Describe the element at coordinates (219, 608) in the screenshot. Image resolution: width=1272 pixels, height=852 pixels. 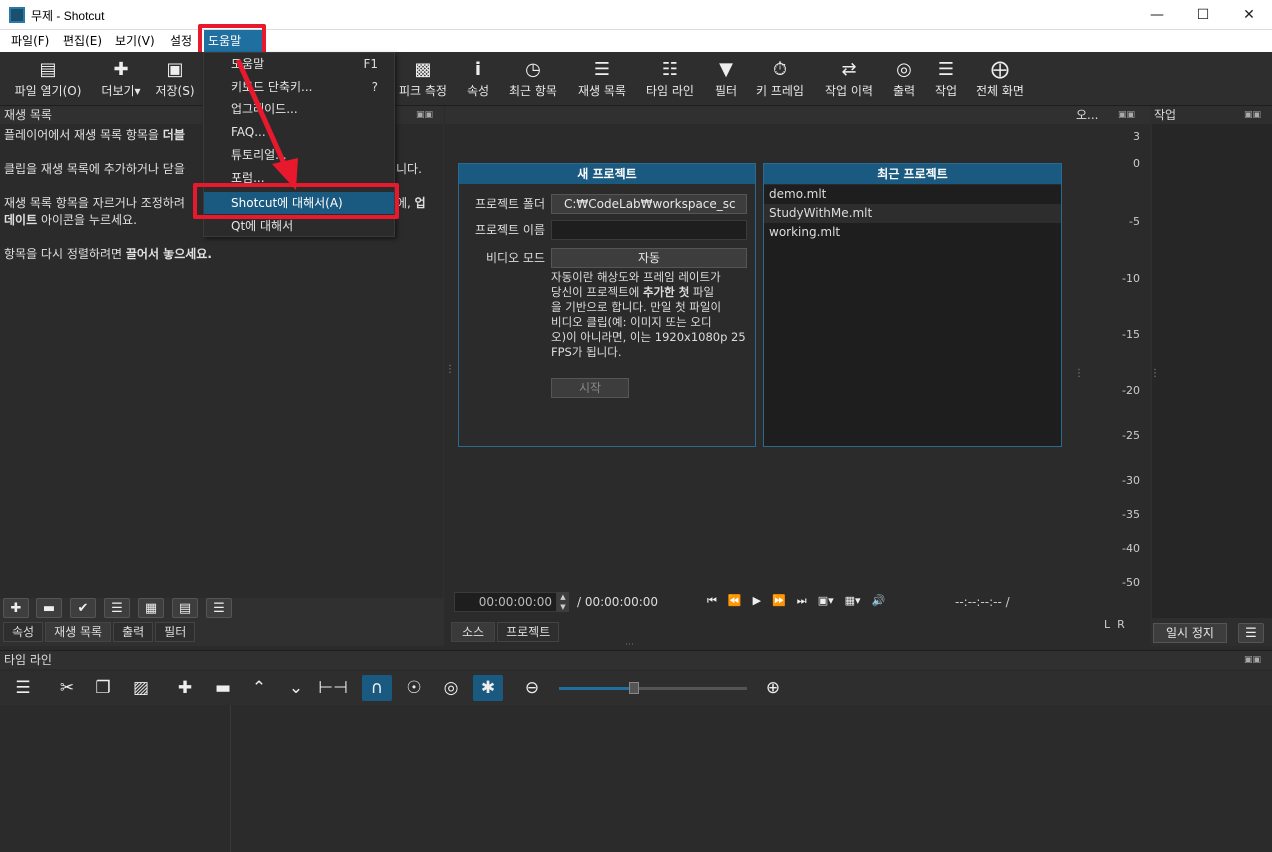
I see `playlist-menu-button: ☰` at that location.